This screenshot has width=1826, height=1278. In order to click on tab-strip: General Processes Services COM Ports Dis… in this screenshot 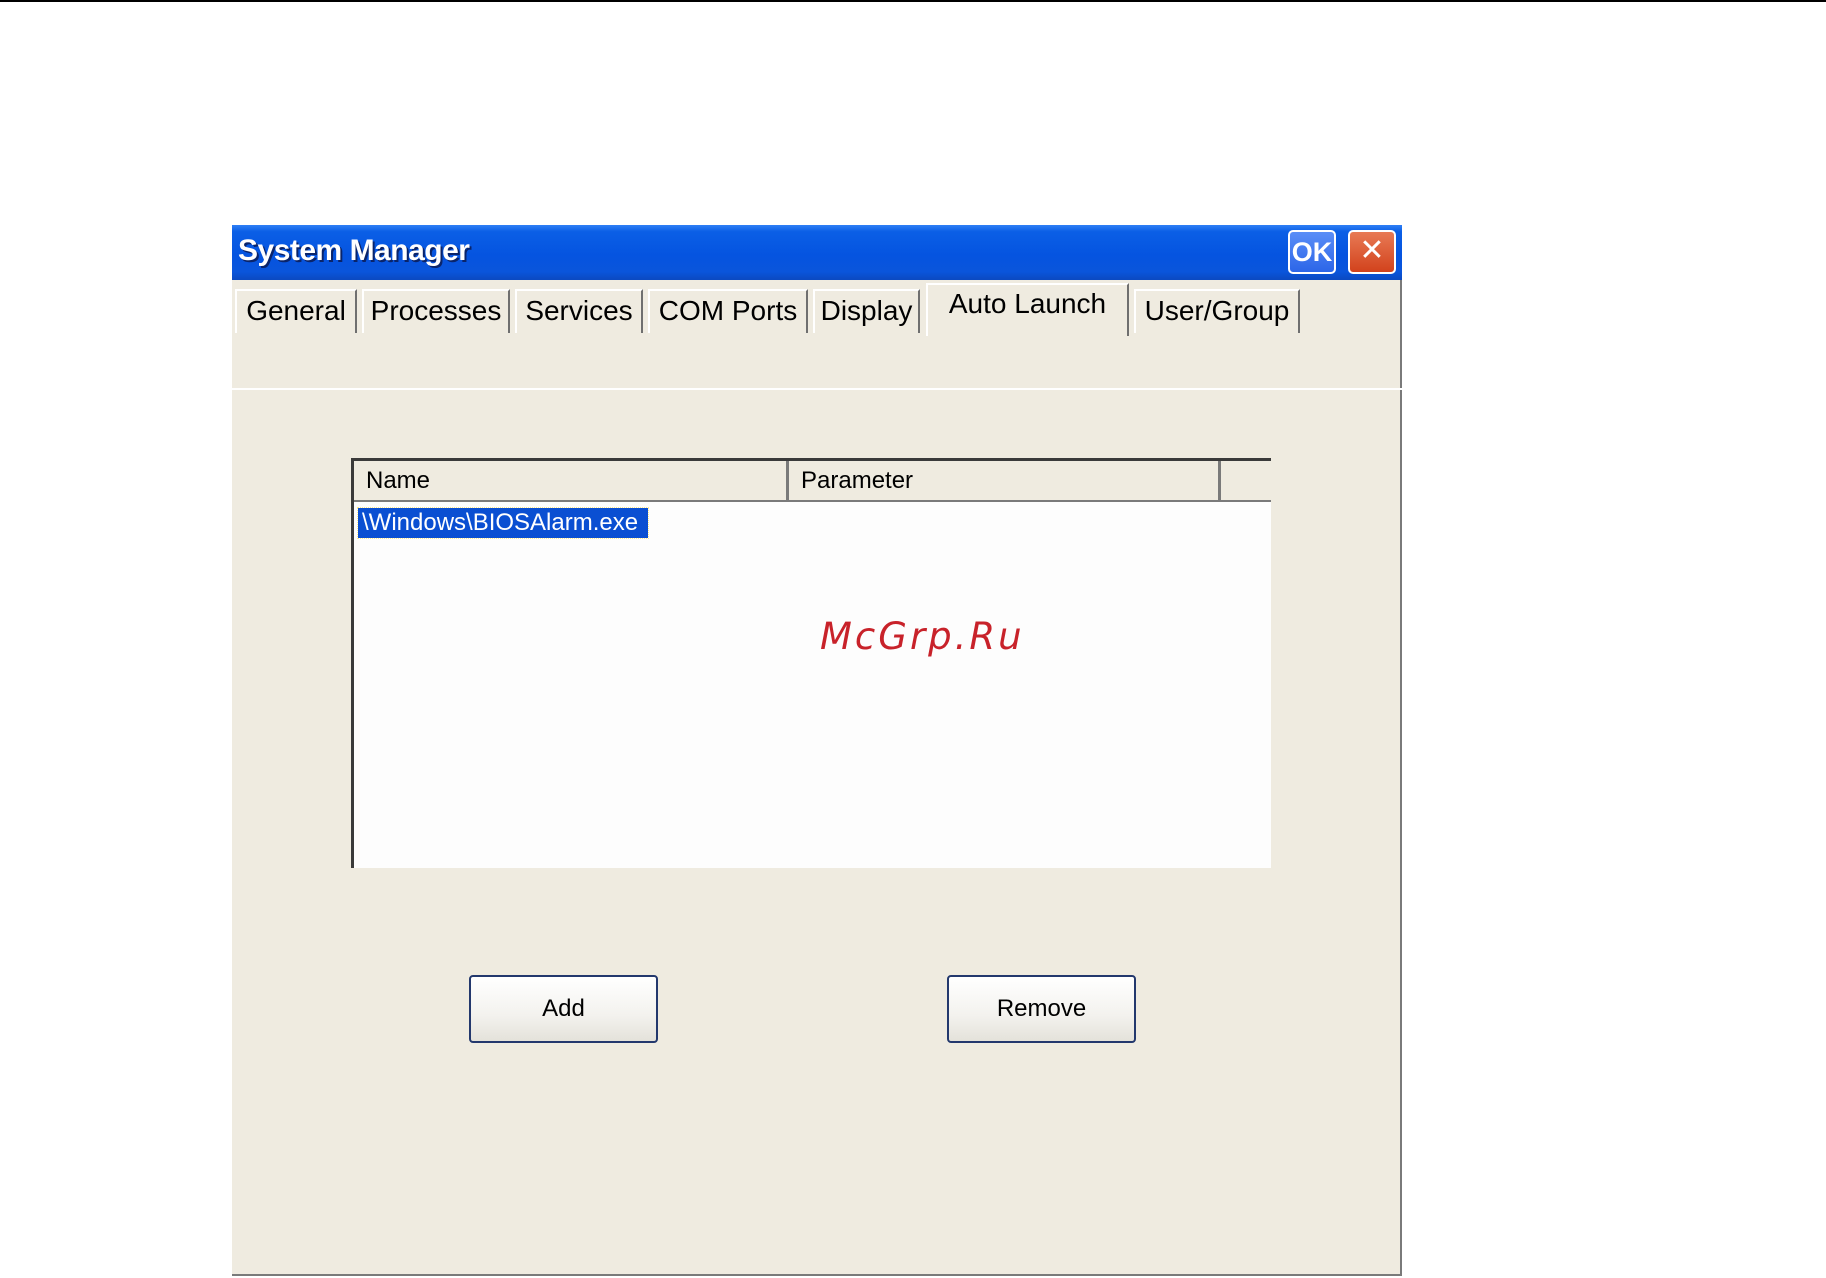, I will do `click(817, 335)`.